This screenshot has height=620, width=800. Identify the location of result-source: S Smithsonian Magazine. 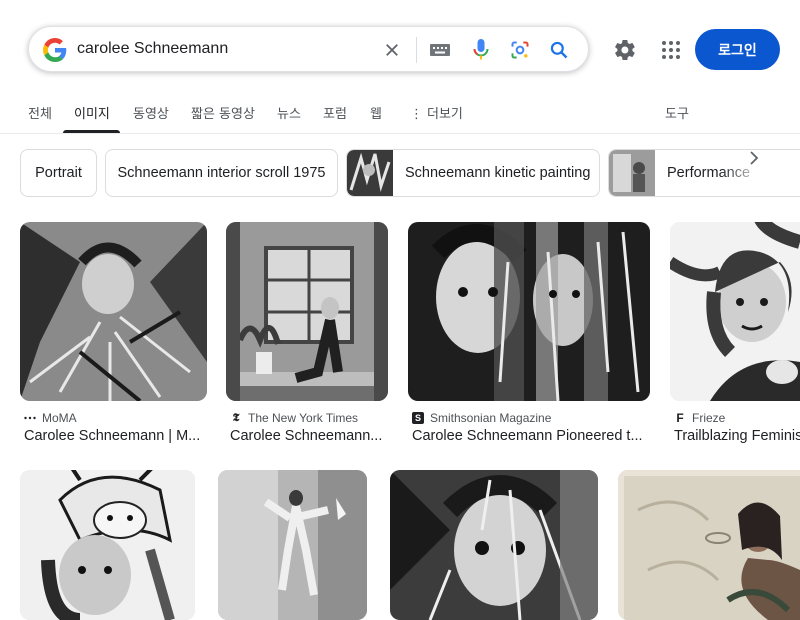
(481, 418).